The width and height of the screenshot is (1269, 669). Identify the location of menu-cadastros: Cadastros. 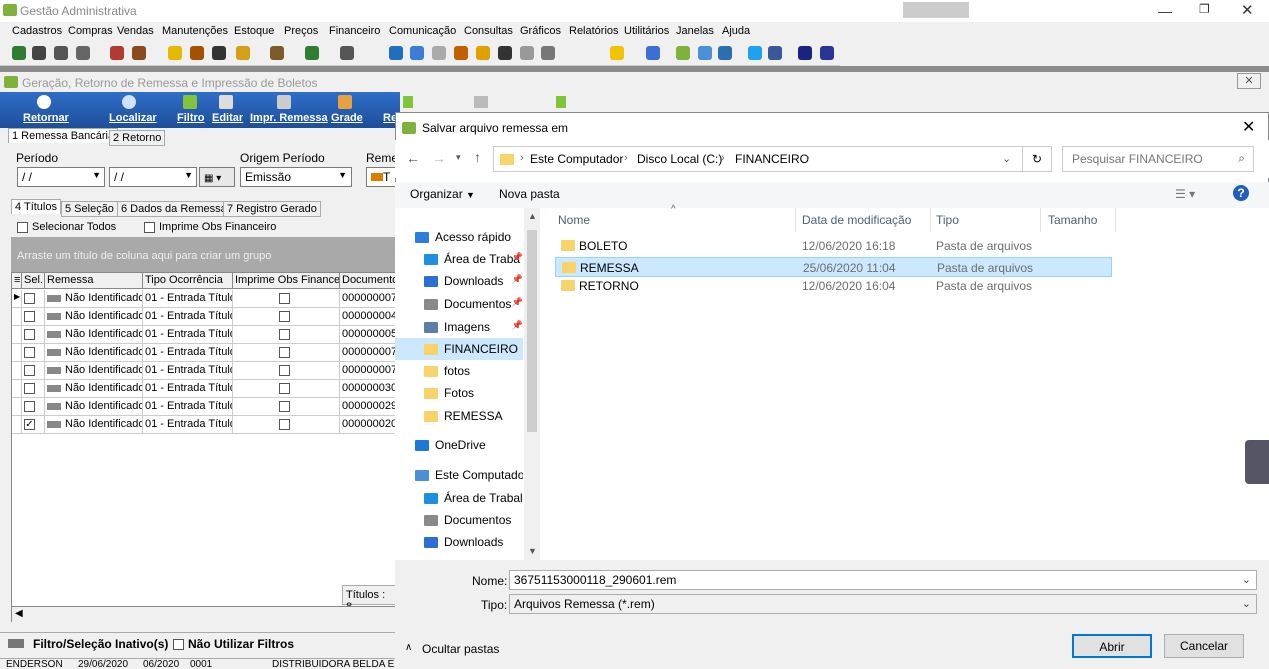
(37, 31).